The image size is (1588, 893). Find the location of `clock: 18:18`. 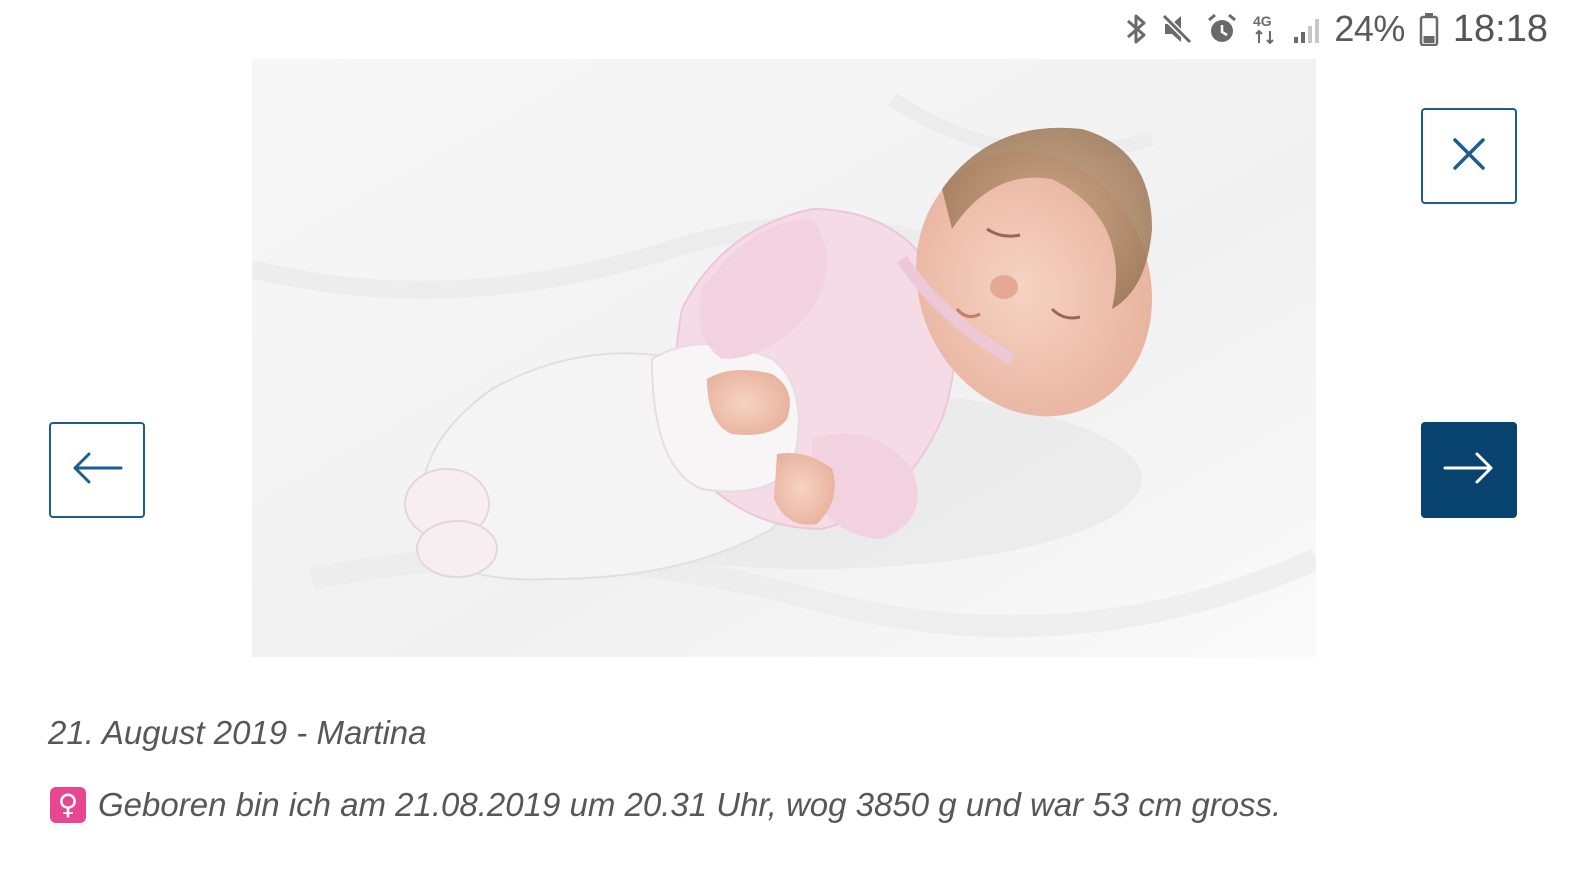

clock: 18:18 is located at coordinates (1500, 28).